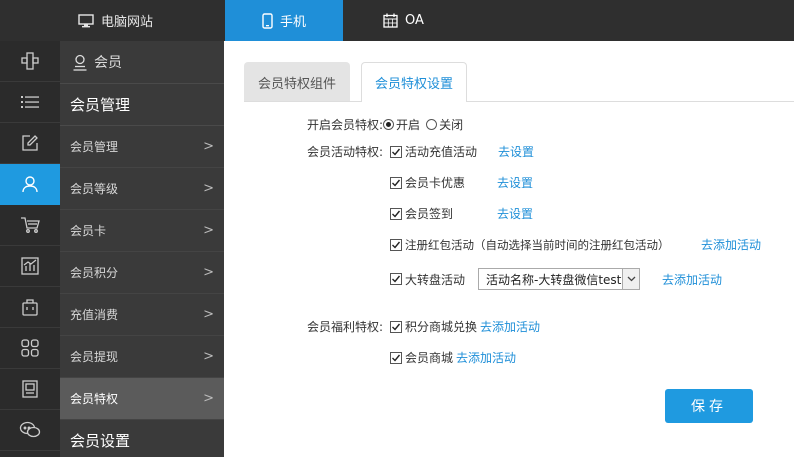 Image resolution: width=794 pixels, height=457 pixels. I want to click on wheel-activity-select: 活动名称-大转盘微信test, so click(559, 279).